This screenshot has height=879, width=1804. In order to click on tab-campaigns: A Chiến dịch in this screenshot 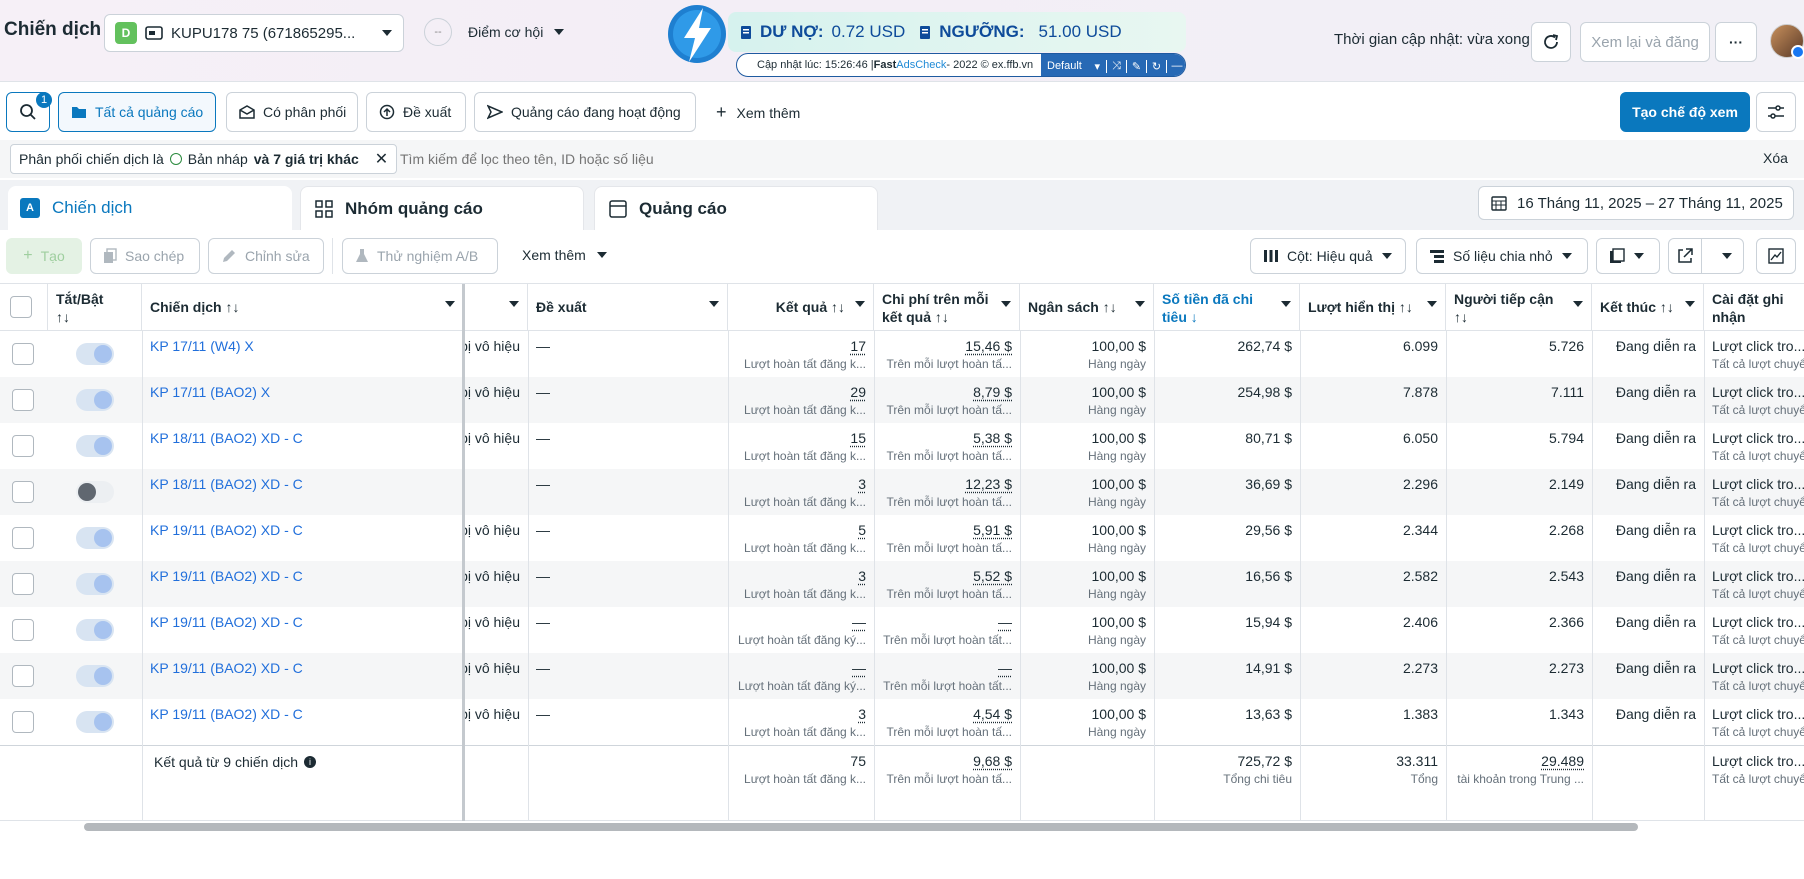, I will do `click(150, 208)`.